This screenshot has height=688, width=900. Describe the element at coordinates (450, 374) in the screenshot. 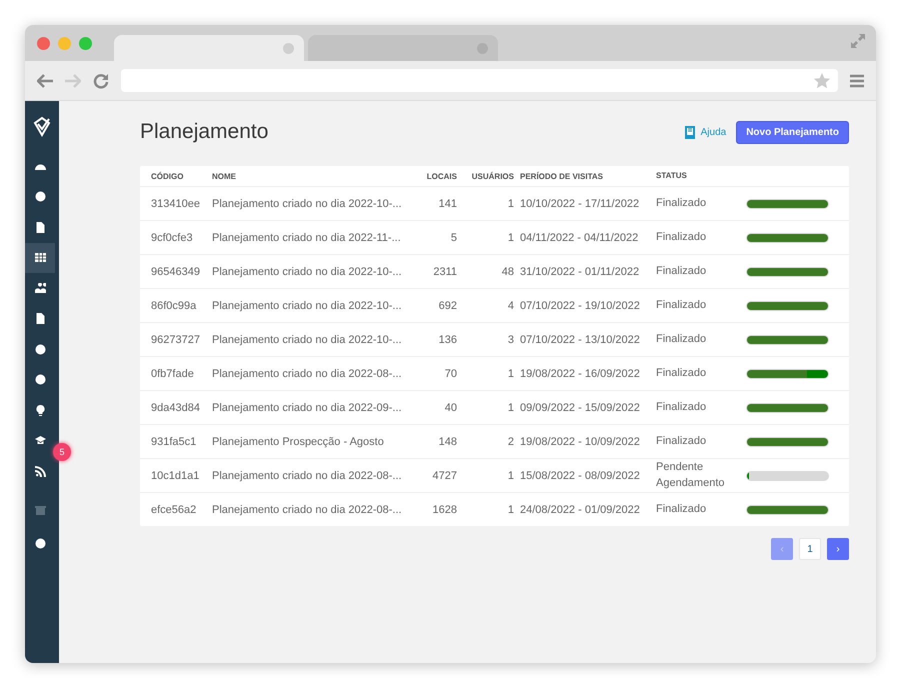

I see `table-cell-text: 70` at that location.